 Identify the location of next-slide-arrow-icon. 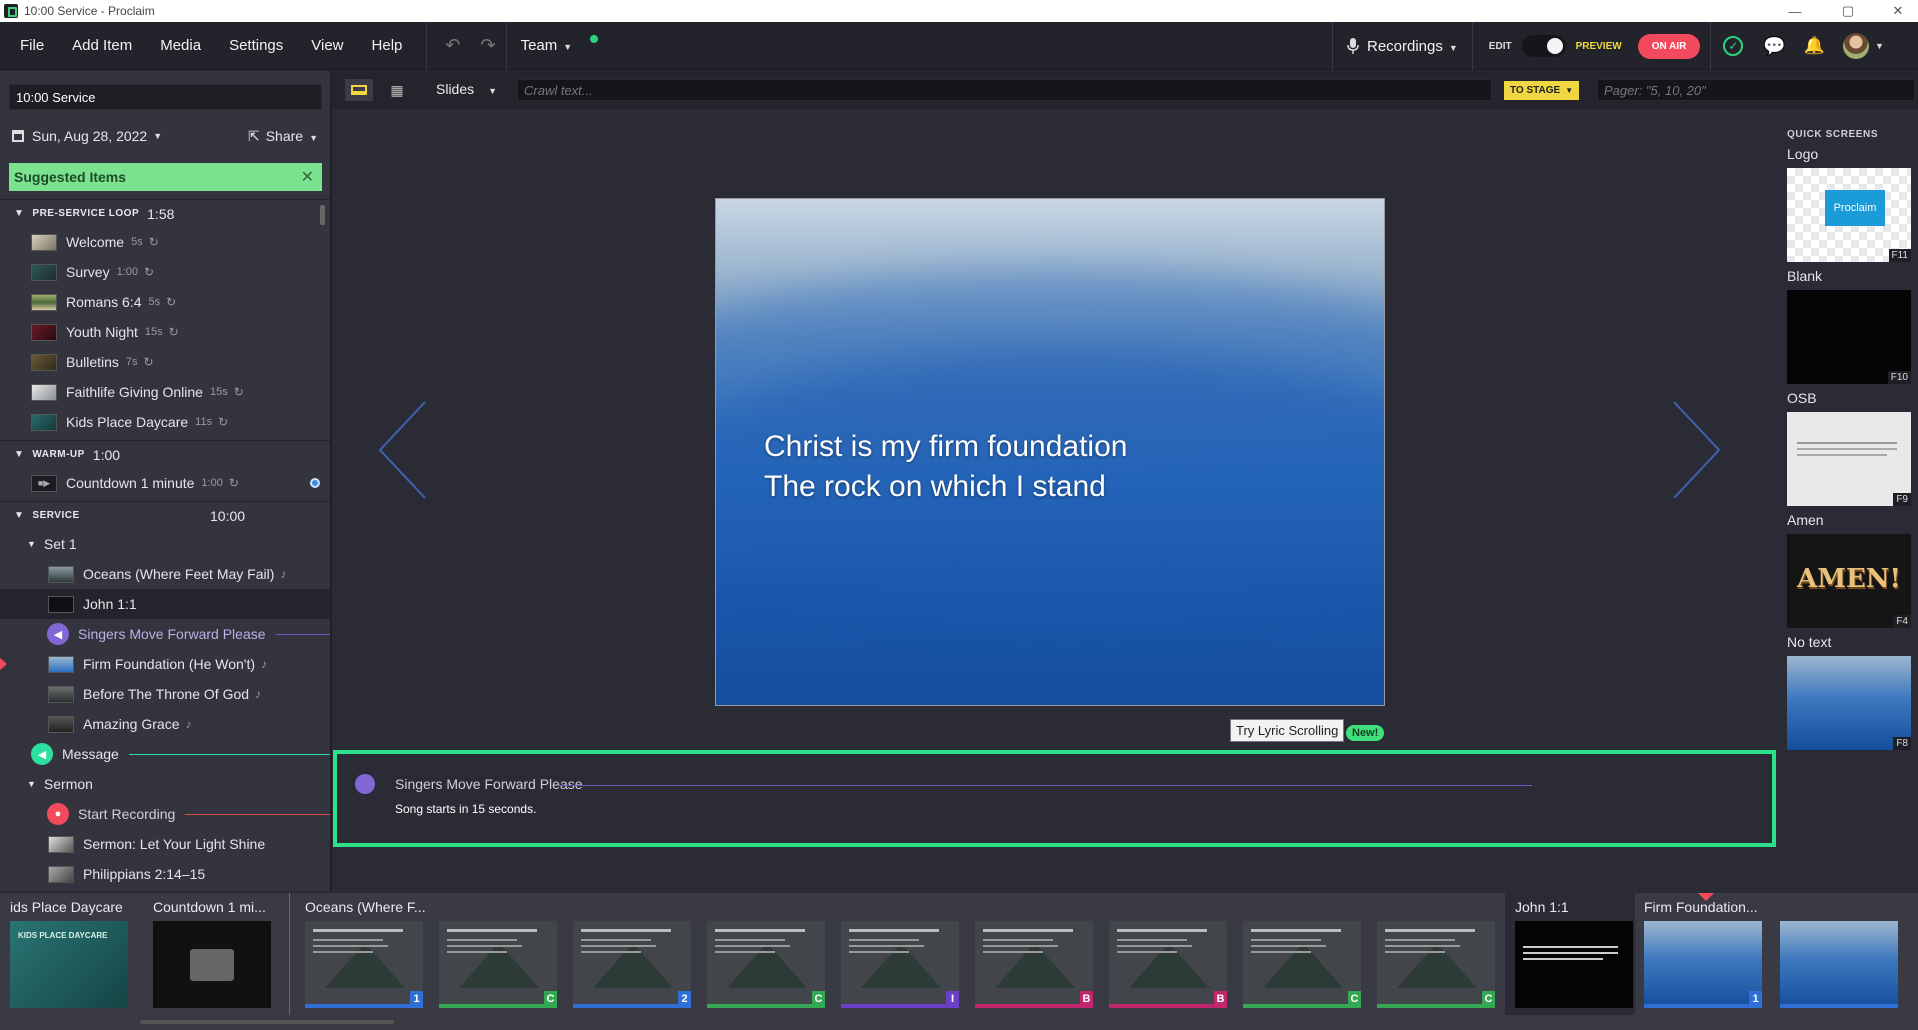
(1697, 450).